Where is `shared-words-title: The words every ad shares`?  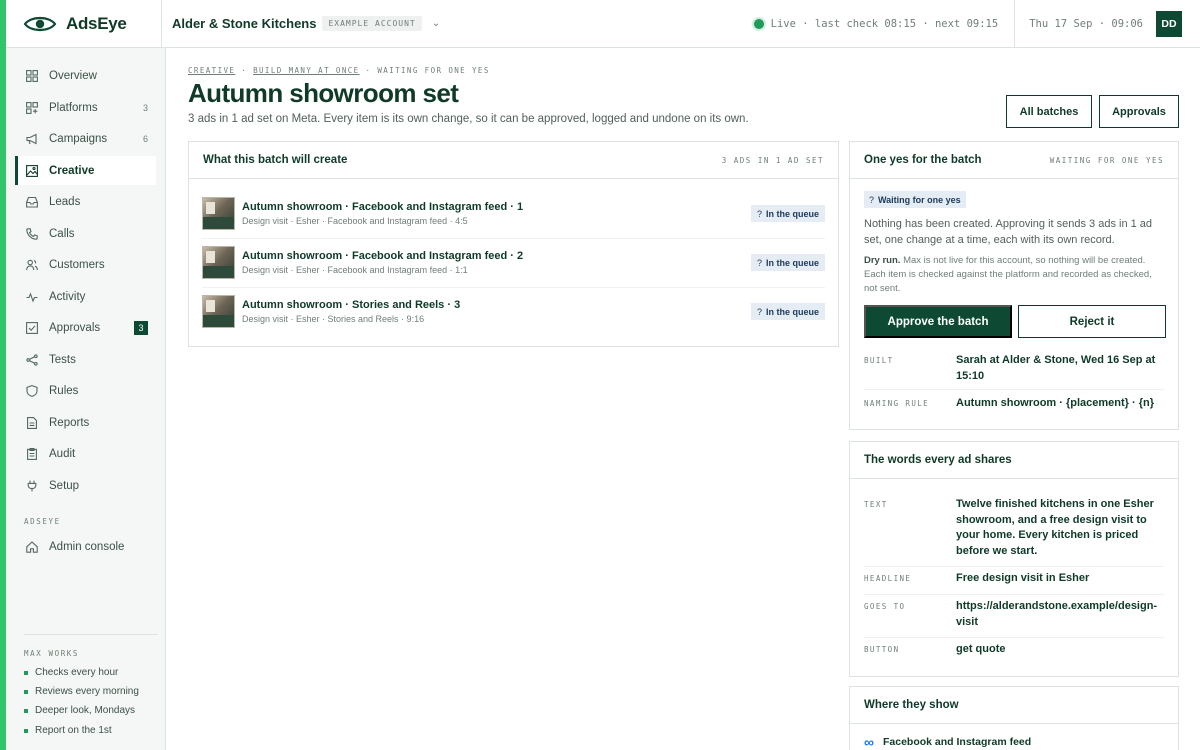
shared-words-title: The words every ad shares is located at coordinates (938, 460).